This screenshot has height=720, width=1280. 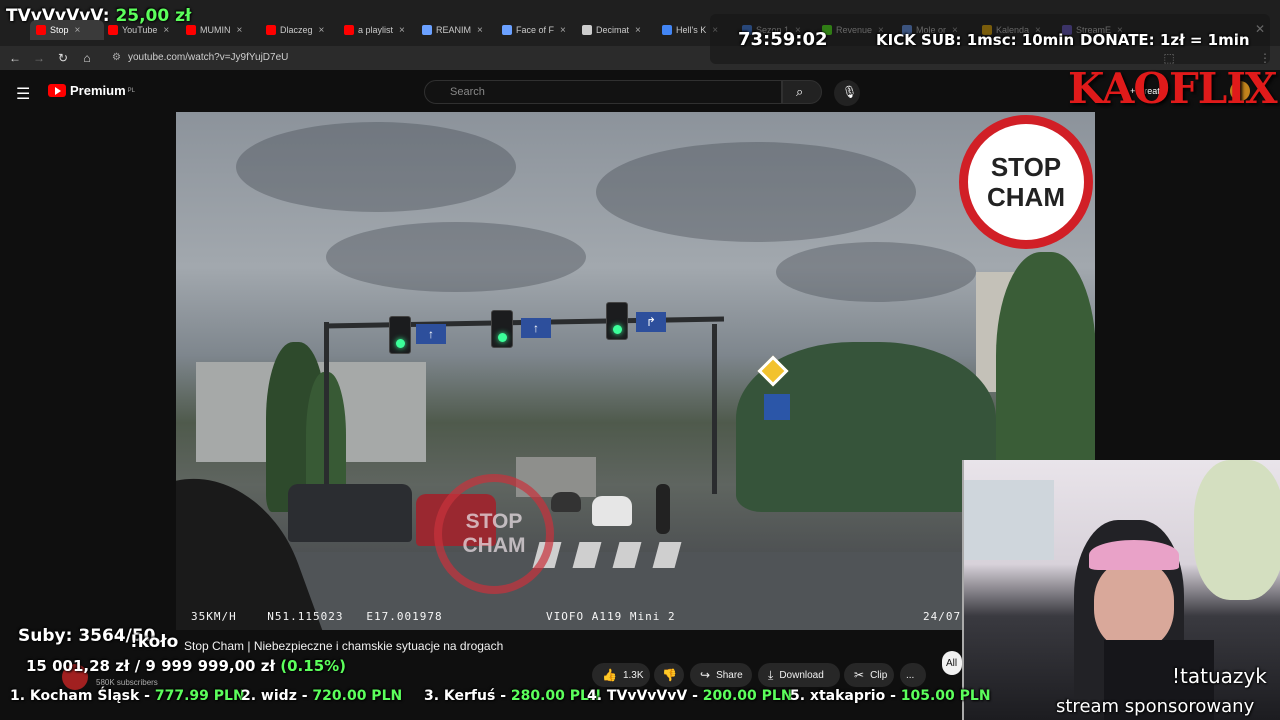 I want to click on logo-region: PL, so click(x=131, y=90).